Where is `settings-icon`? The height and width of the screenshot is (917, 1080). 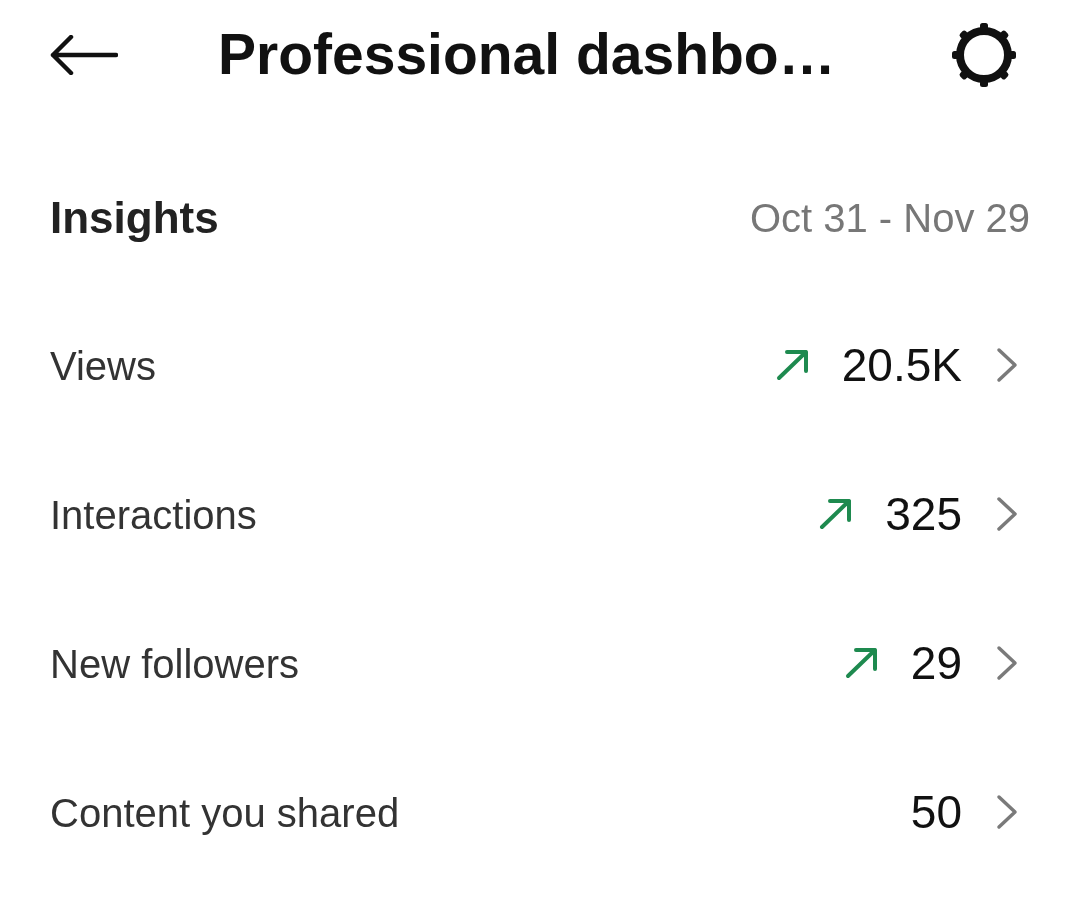
settings-icon is located at coordinates (984, 55).